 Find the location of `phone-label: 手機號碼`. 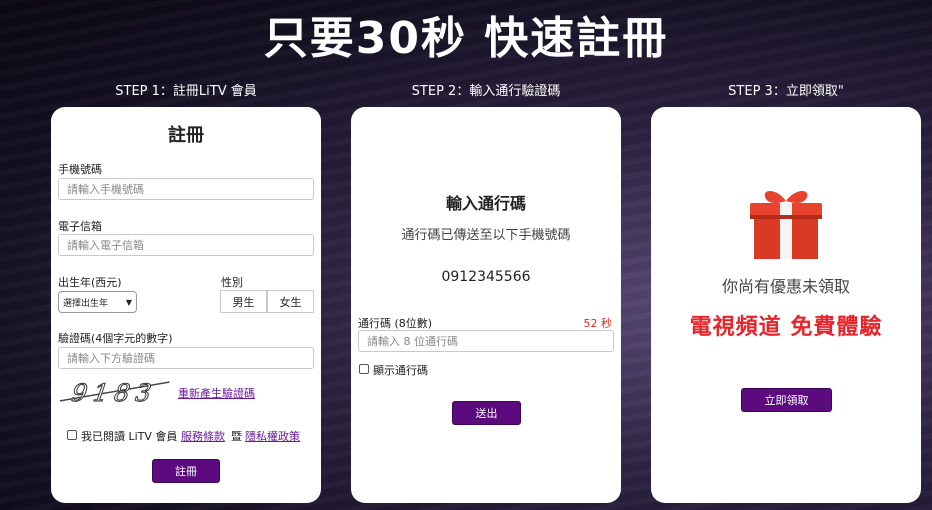

phone-label: 手機號碼 is located at coordinates (80, 169).